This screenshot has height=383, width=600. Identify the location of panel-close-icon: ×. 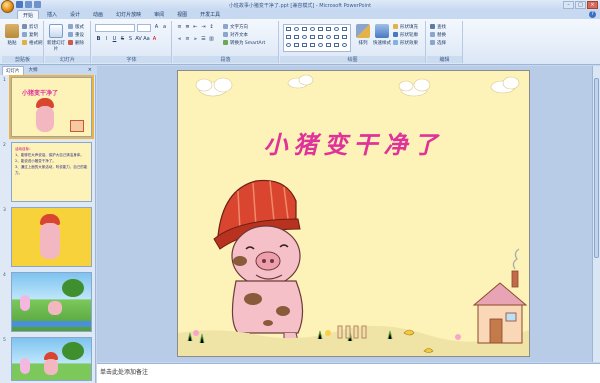
(90, 70).